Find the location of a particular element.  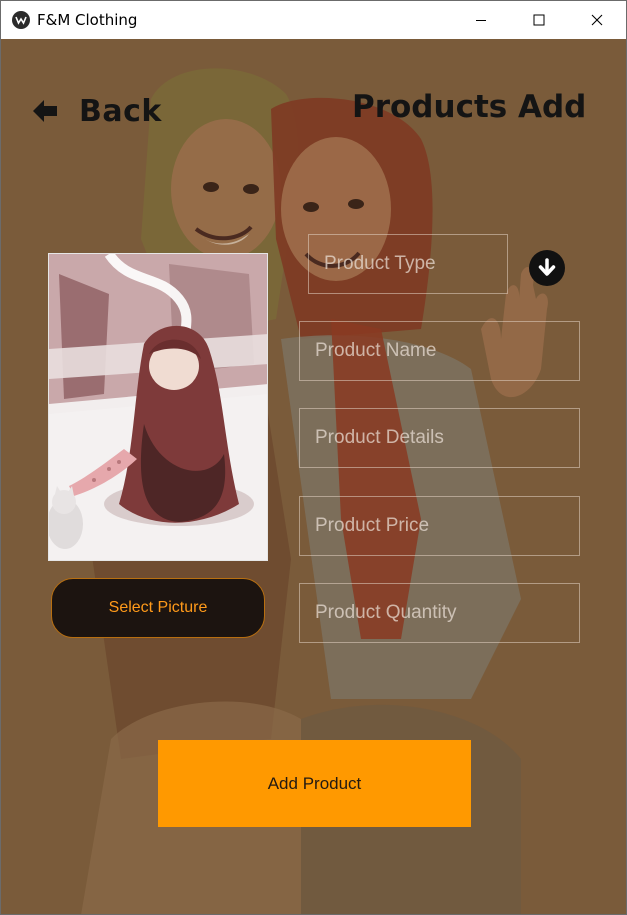

select-picture-button: Select Picture is located at coordinates (158, 608).